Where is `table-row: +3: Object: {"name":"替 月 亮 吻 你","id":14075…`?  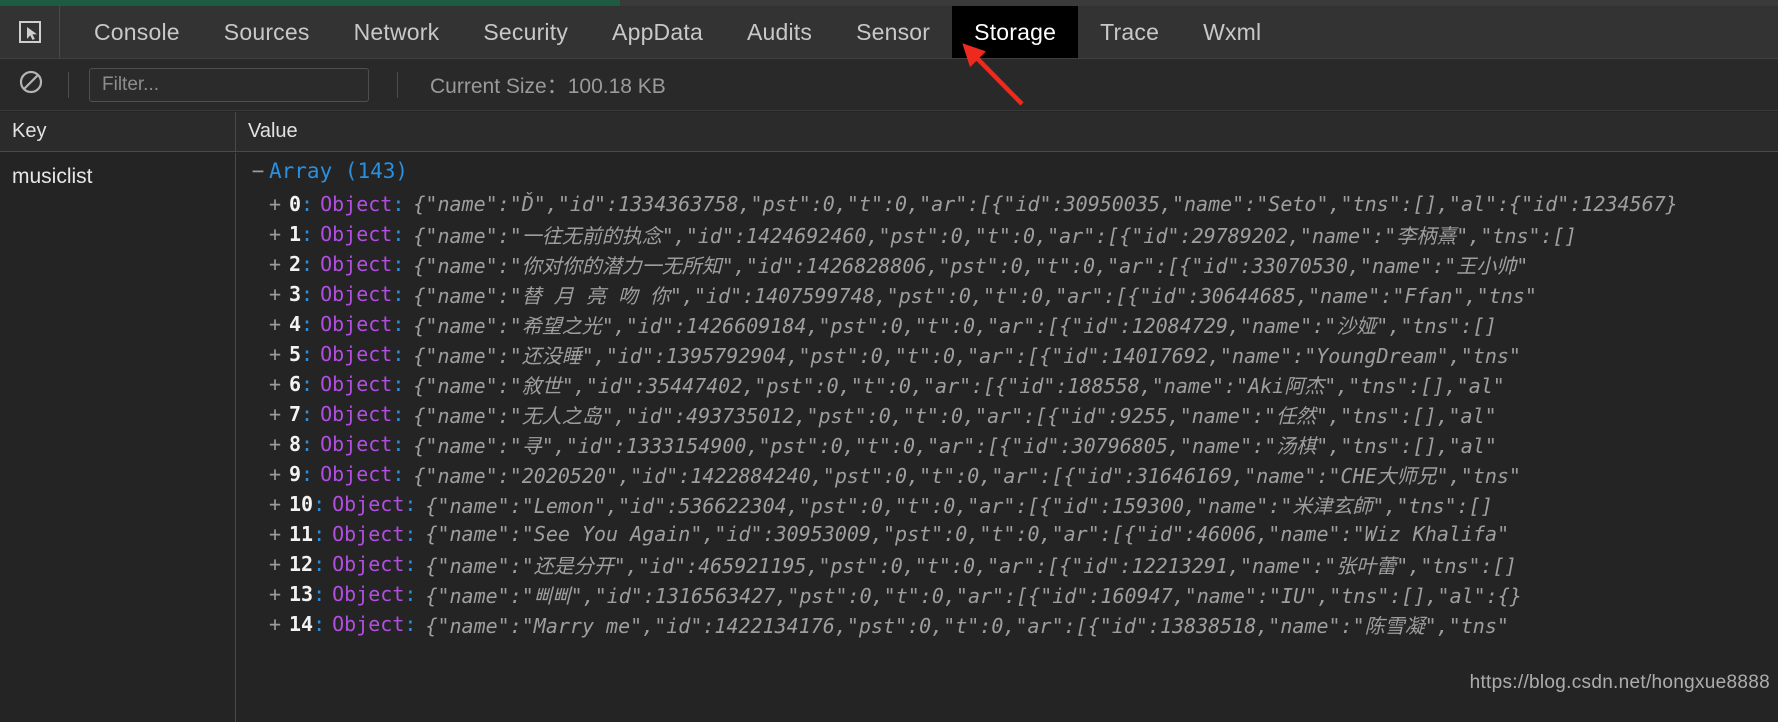 table-row: +3: Object: {"name":"替 月 亮 吻 你","id":14075… is located at coordinates (1007, 294).